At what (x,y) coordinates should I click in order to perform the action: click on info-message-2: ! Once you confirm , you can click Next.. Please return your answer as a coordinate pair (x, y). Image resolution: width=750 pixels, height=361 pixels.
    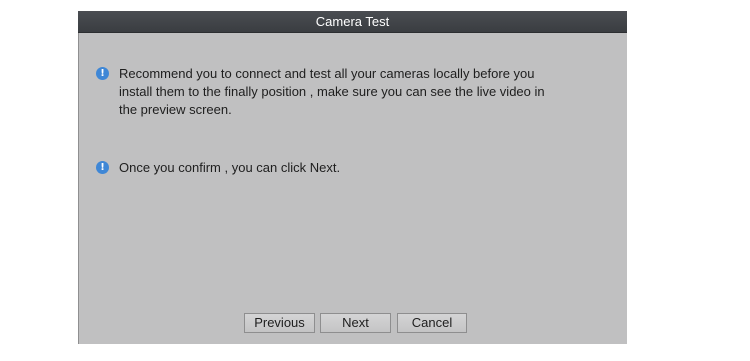
    Looking at the image, I should click on (330, 168).